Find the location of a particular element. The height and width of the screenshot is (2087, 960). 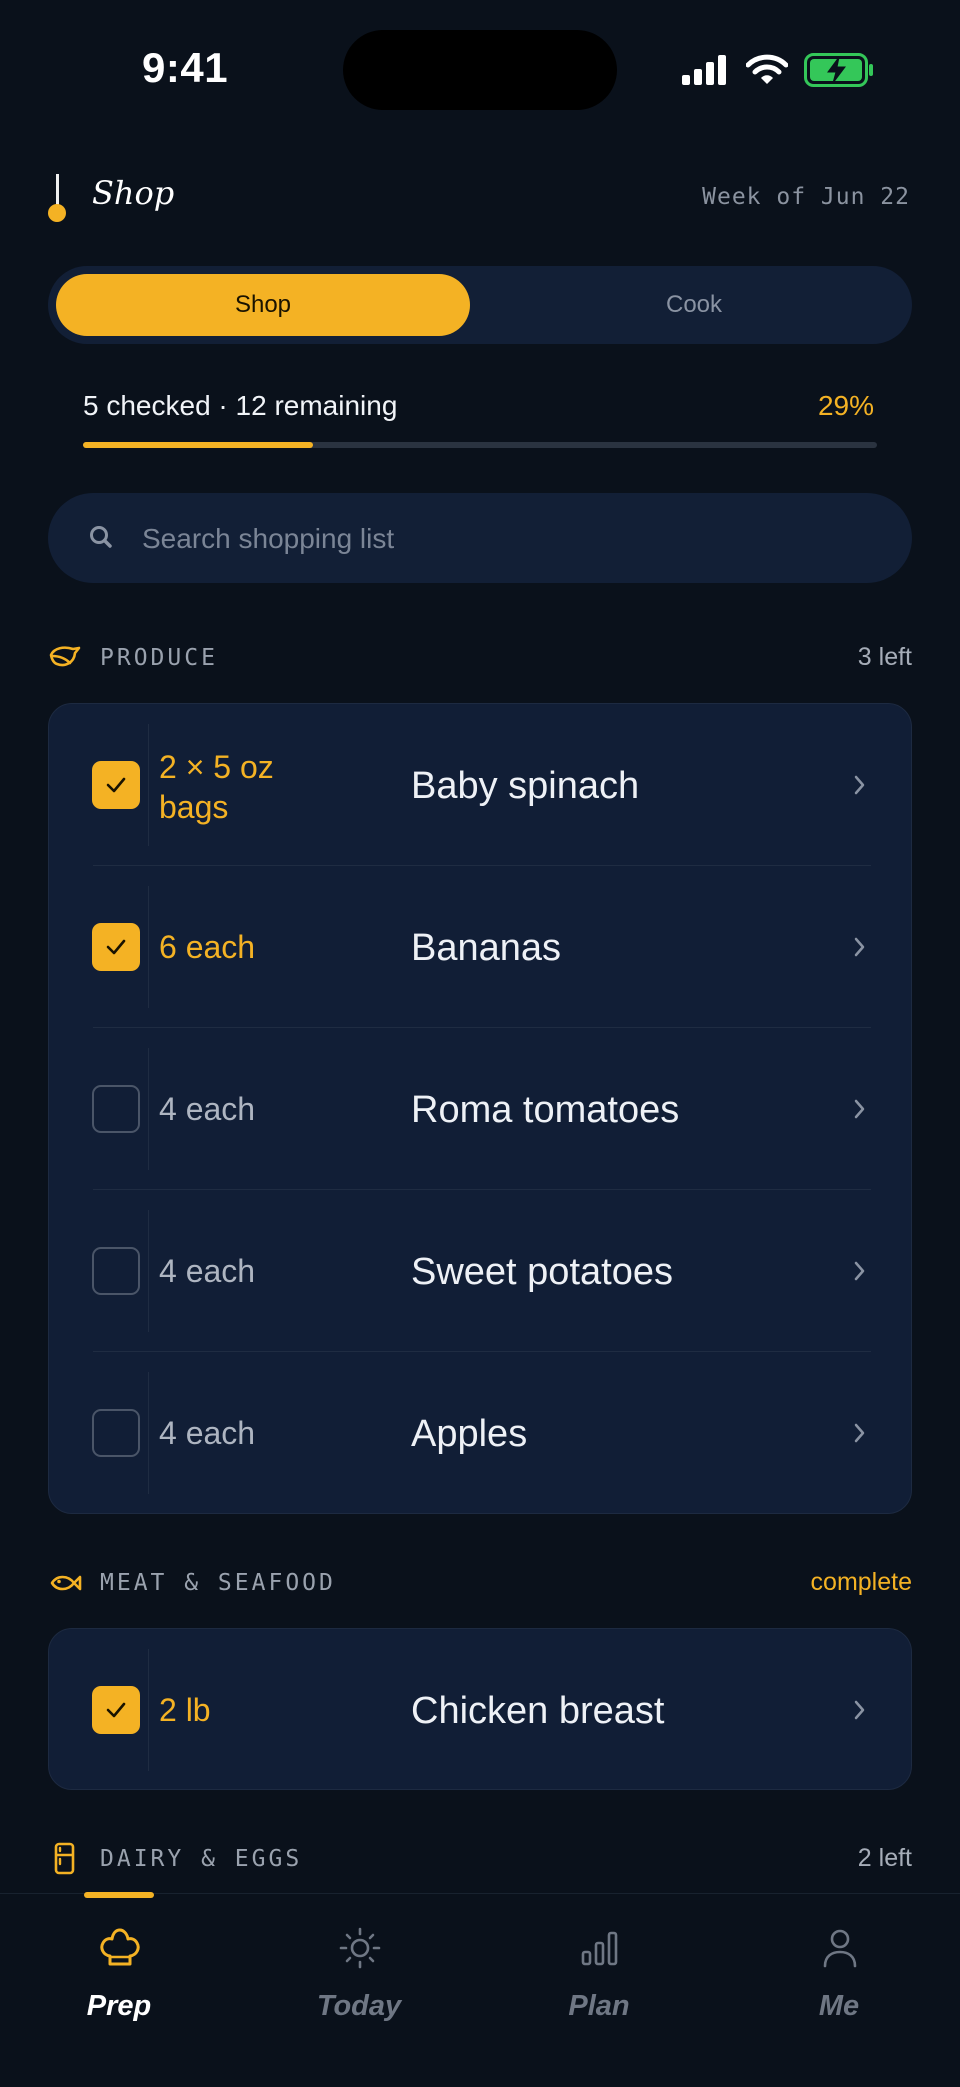

search-input is located at coordinates (512, 539).